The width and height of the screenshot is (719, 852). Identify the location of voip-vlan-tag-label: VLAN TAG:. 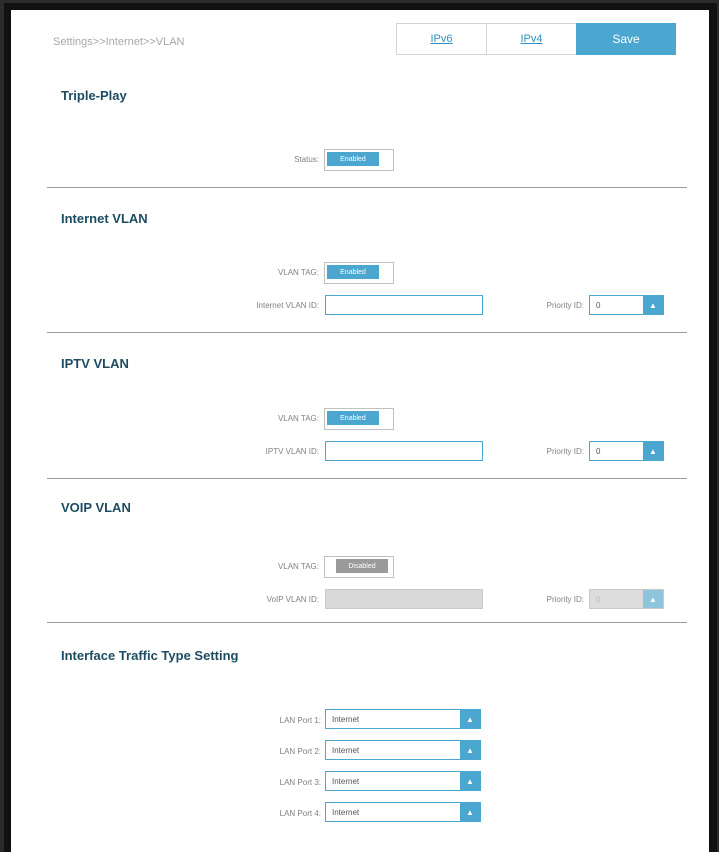
(298, 566).